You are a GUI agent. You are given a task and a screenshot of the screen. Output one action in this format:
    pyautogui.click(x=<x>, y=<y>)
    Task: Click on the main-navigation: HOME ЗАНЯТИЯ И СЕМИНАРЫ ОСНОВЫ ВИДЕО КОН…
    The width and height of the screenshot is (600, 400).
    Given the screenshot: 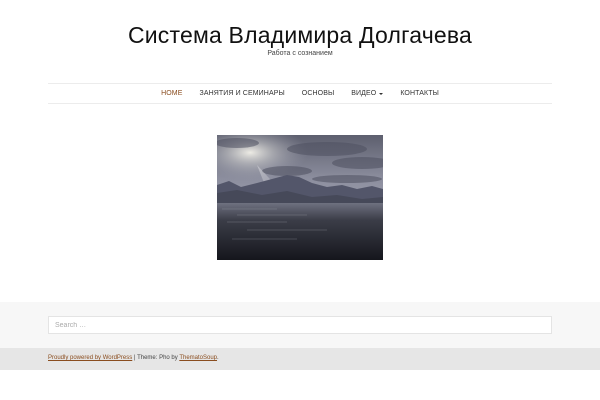 What is the action you would take?
    pyautogui.click(x=300, y=93)
    